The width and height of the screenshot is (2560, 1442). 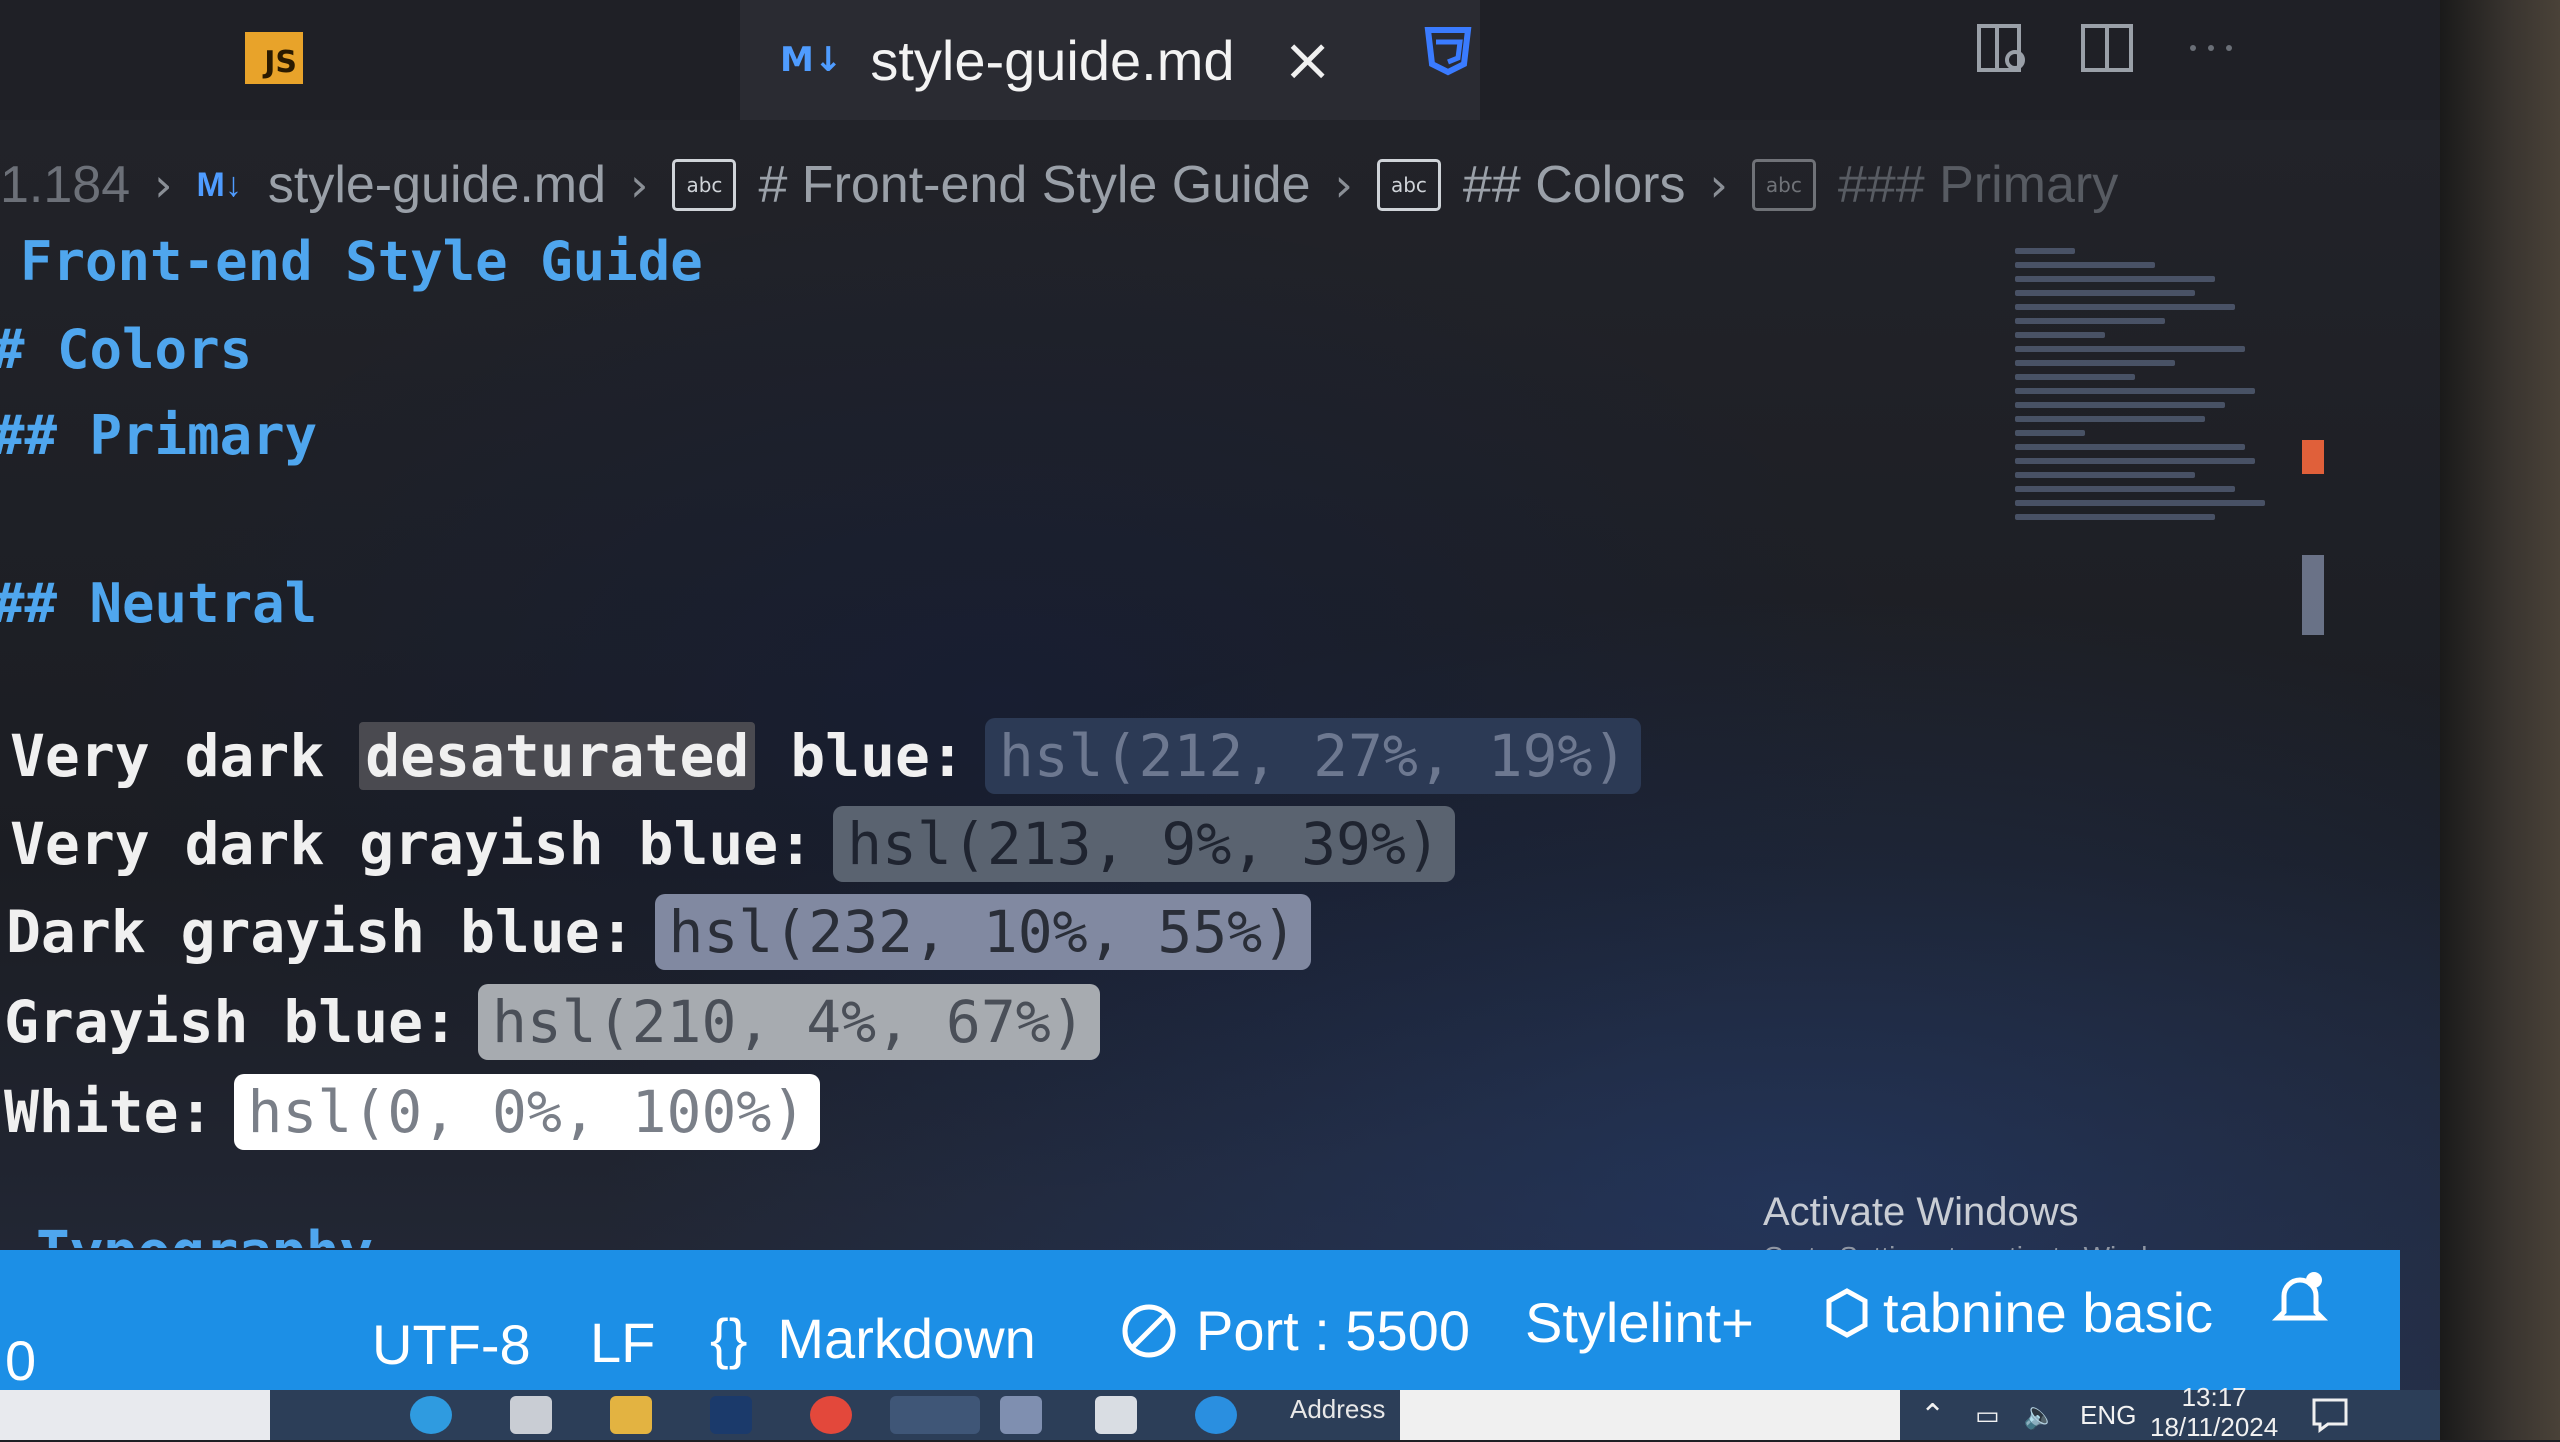 What do you see at coordinates (1574, 185) in the screenshot?
I see `breadcrumb-h2-label: ## Colors` at bounding box center [1574, 185].